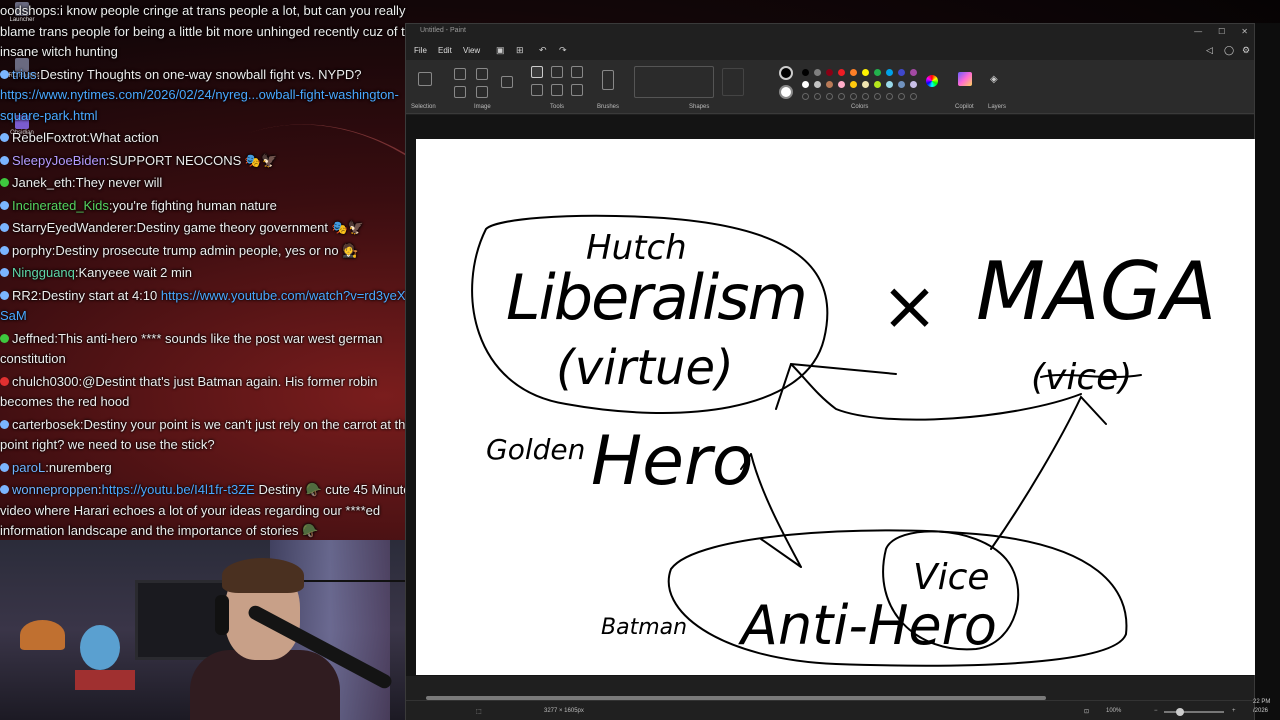 This screenshot has width=1280, height=720. Describe the element at coordinates (25, 295) in the screenshot. I see `chat-username: RR2` at that location.